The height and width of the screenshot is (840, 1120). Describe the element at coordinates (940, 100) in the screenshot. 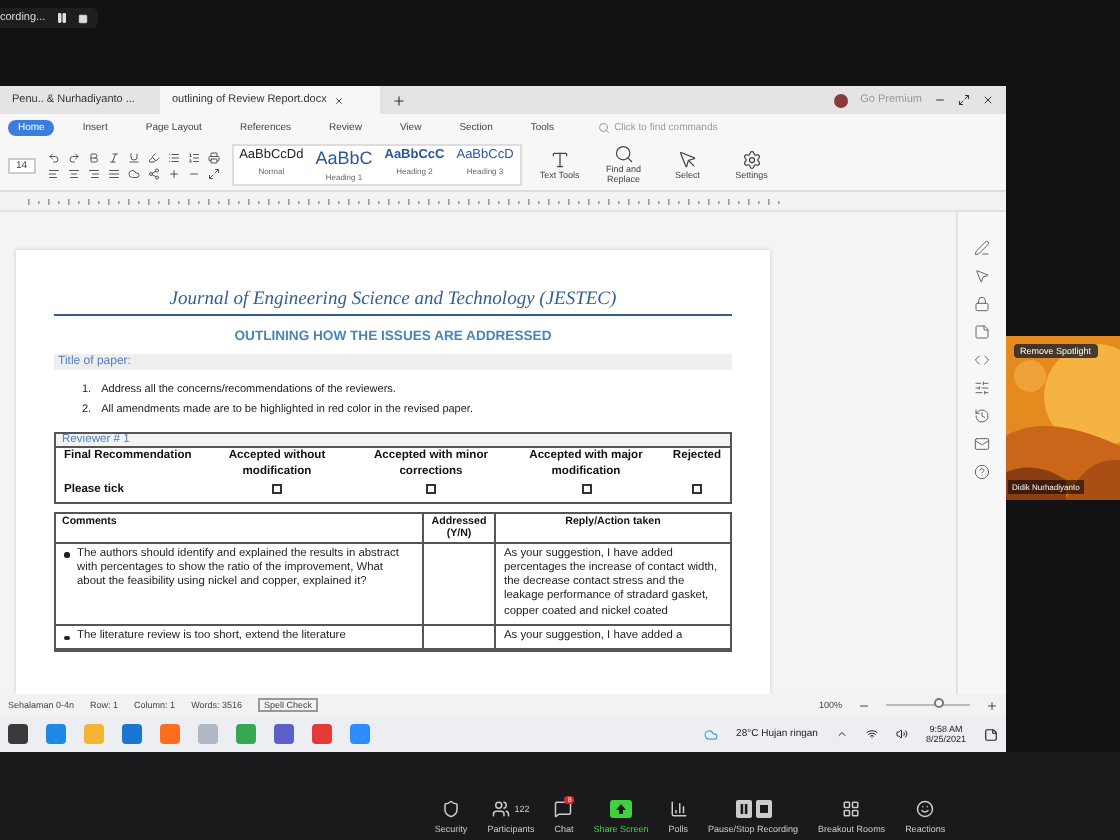

I see `minimize-icon` at that location.